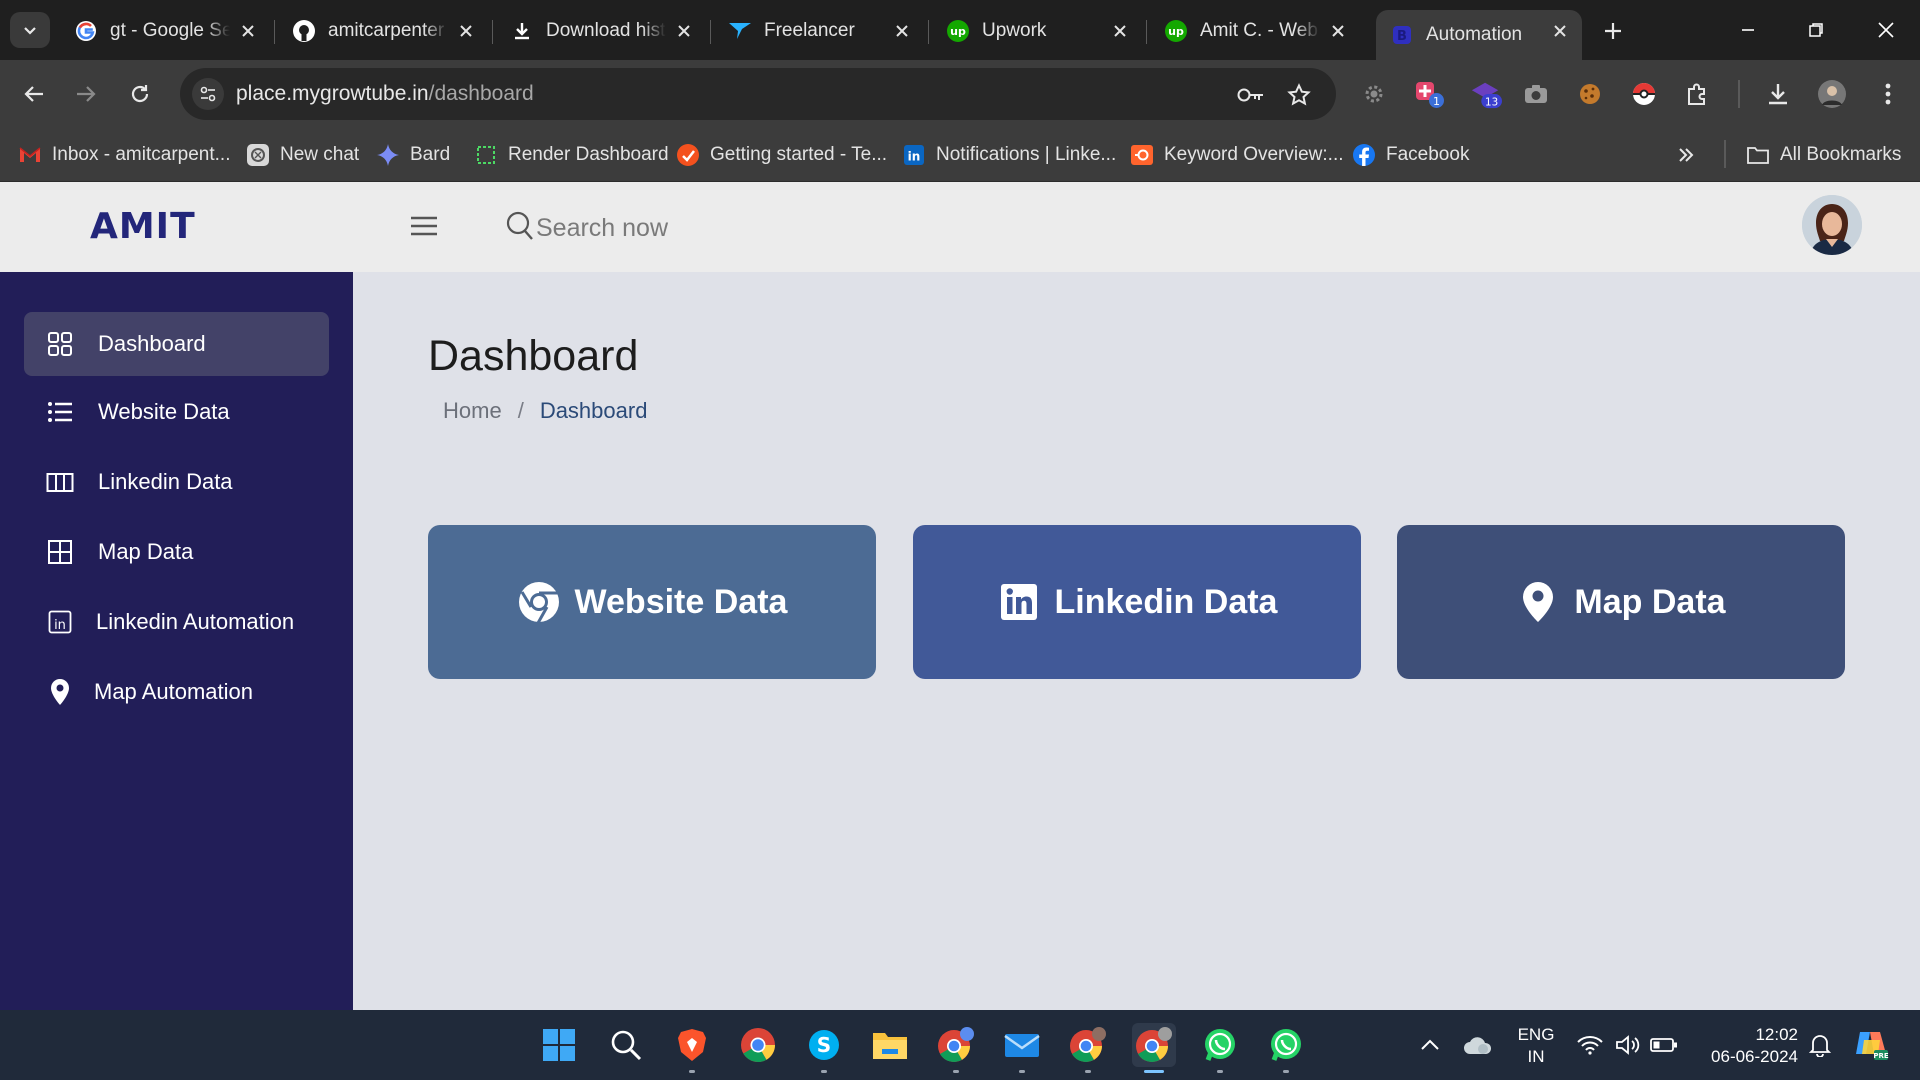 This screenshot has height=1080, width=1920. I want to click on show-hidden-icons-chevron-up-icon, so click(1430, 1045).